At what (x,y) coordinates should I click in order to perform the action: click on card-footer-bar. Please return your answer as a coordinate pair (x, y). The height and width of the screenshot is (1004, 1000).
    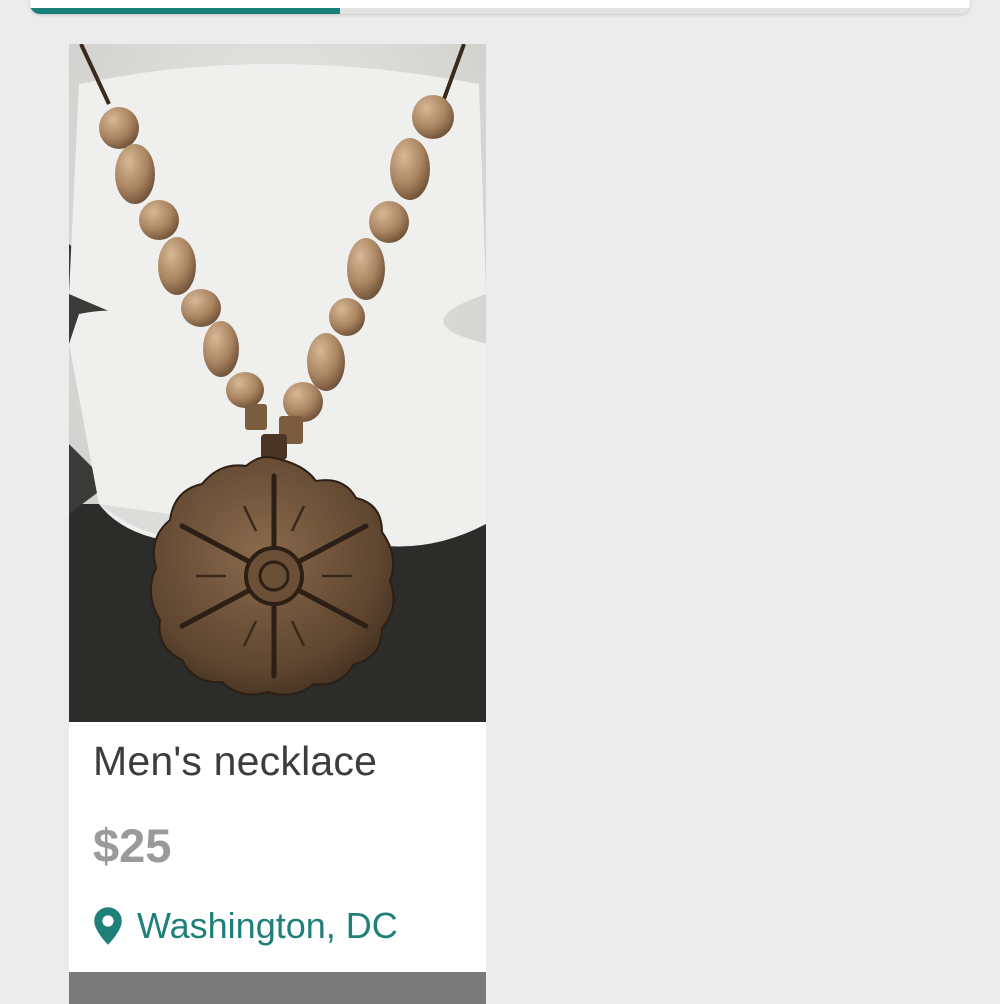
    Looking at the image, I should click on (277, 988).